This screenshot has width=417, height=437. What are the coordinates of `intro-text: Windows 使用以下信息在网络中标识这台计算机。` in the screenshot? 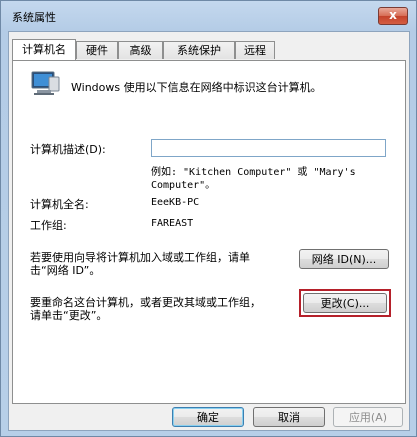 It's located at (196, 87).